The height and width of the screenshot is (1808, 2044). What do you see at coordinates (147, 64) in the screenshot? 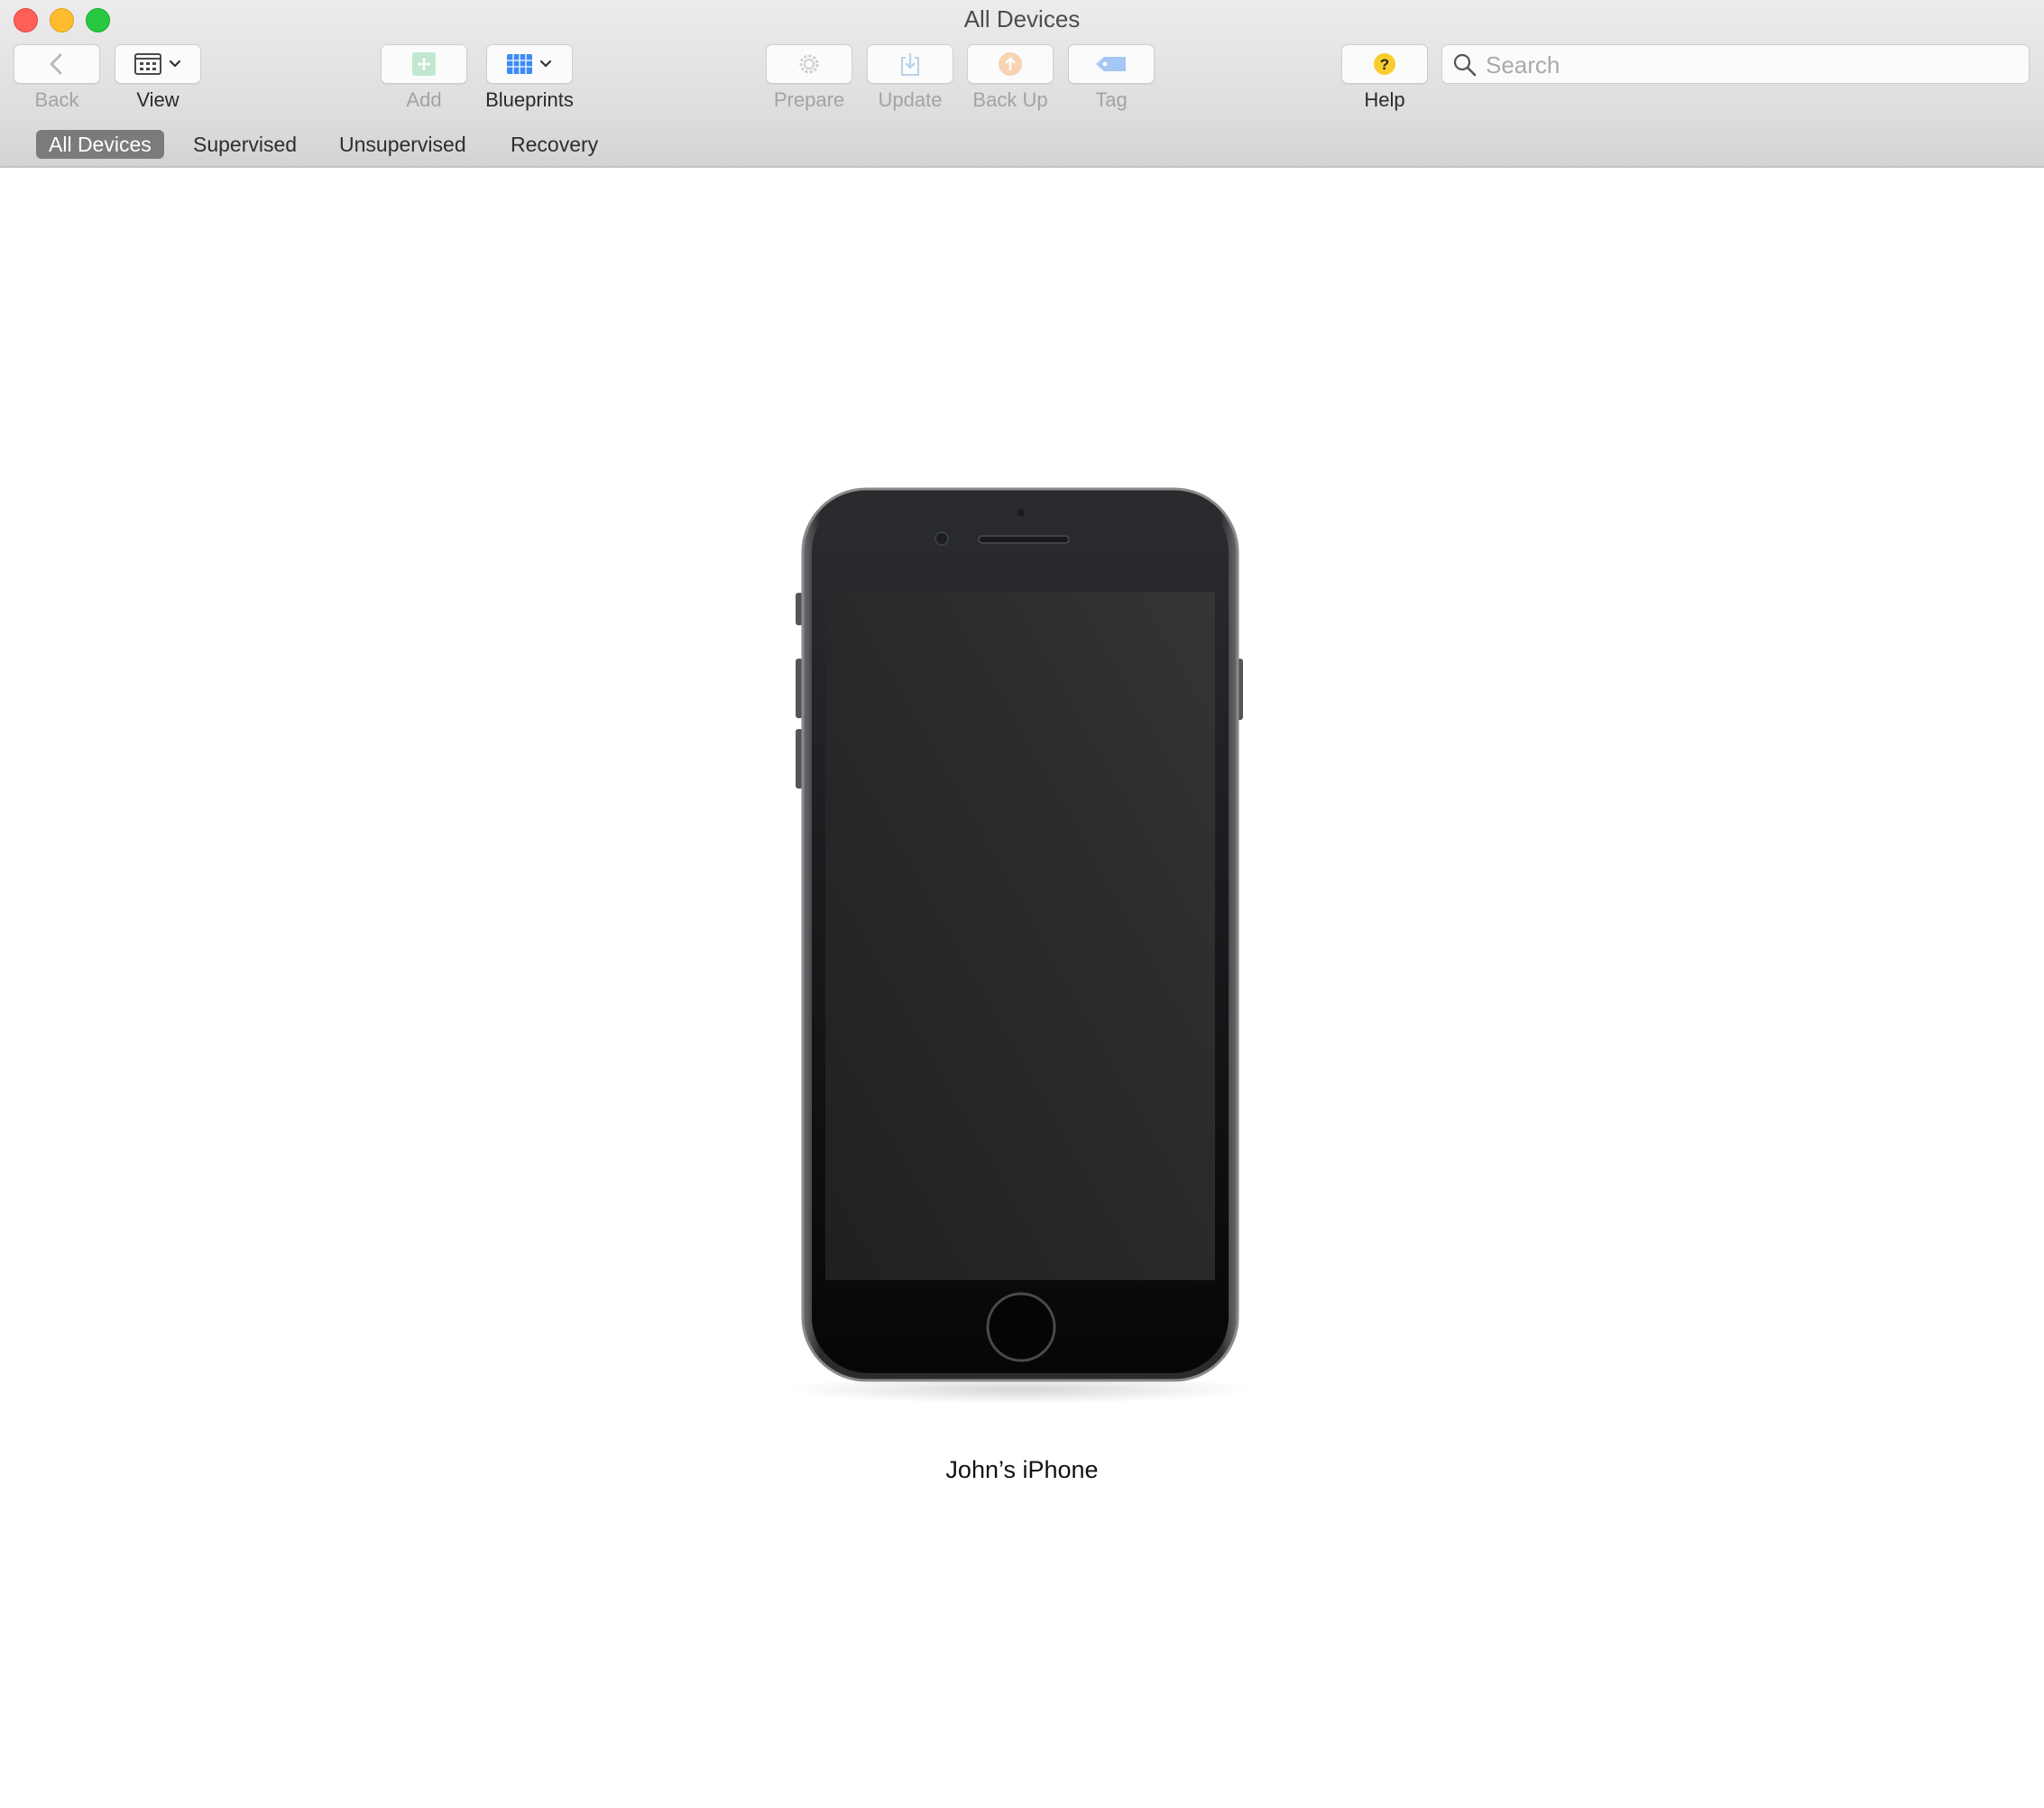
I see `grid-calendar-icon` at bounding box center [147, 64].